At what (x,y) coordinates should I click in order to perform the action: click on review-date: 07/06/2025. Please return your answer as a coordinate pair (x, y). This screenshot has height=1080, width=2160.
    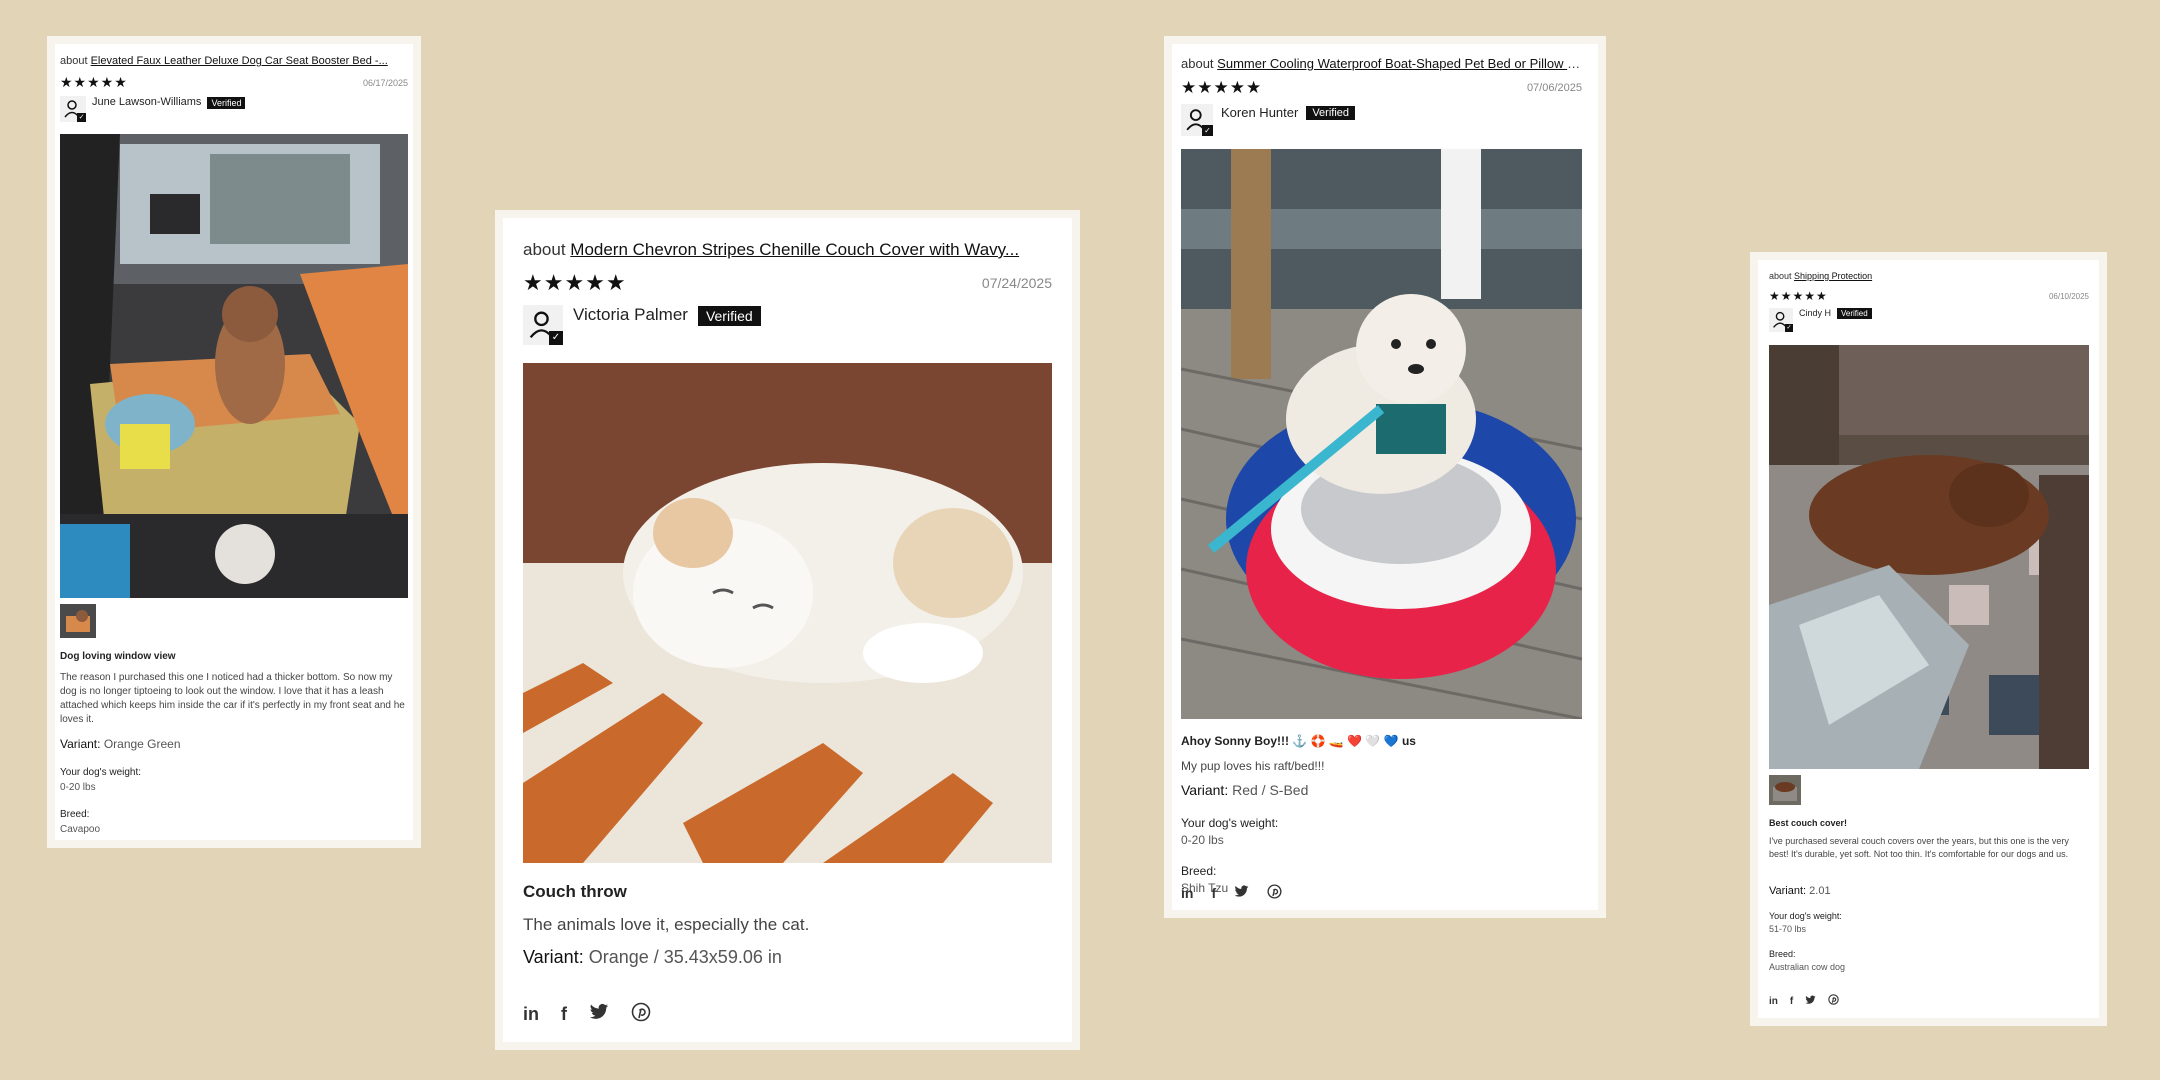
    Looking at the image, I should click on (1554, 88).